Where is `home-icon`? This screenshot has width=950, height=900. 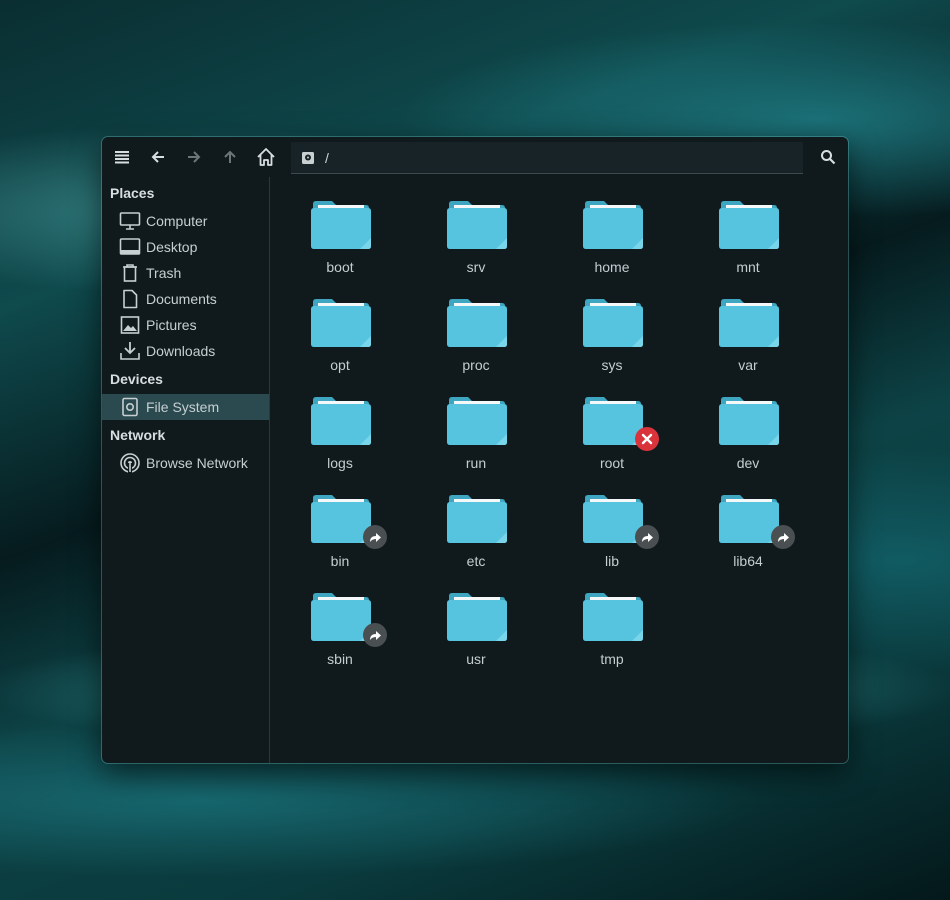 home-icon is located at coordinates (266, 157).